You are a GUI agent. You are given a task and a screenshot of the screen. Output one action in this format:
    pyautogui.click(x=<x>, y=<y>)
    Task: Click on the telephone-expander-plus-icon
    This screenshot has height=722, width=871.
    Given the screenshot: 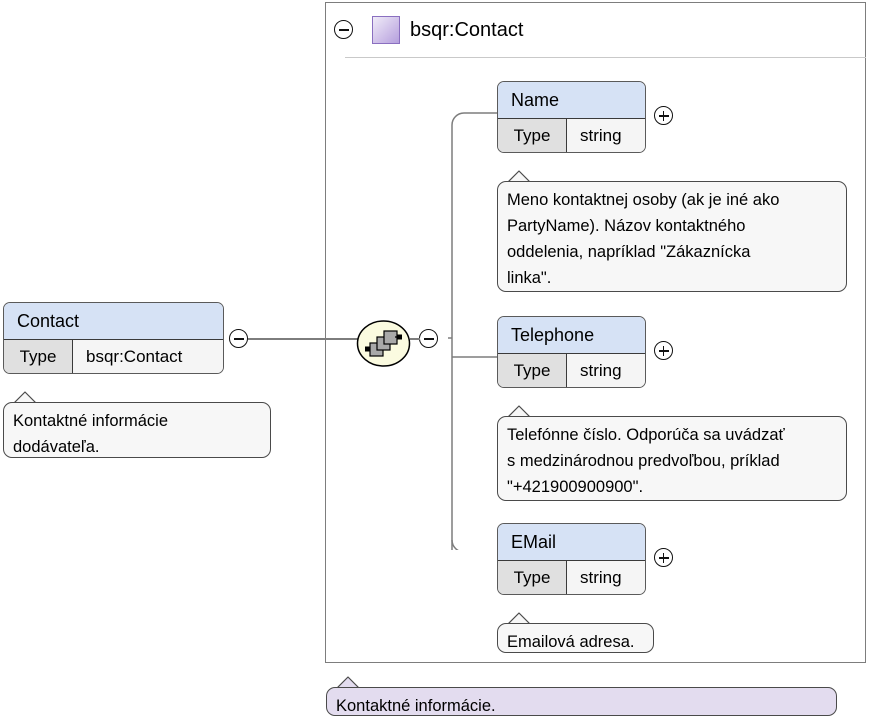 What is the action you would take?
    pyautogui.click(x=663, y=350)
    